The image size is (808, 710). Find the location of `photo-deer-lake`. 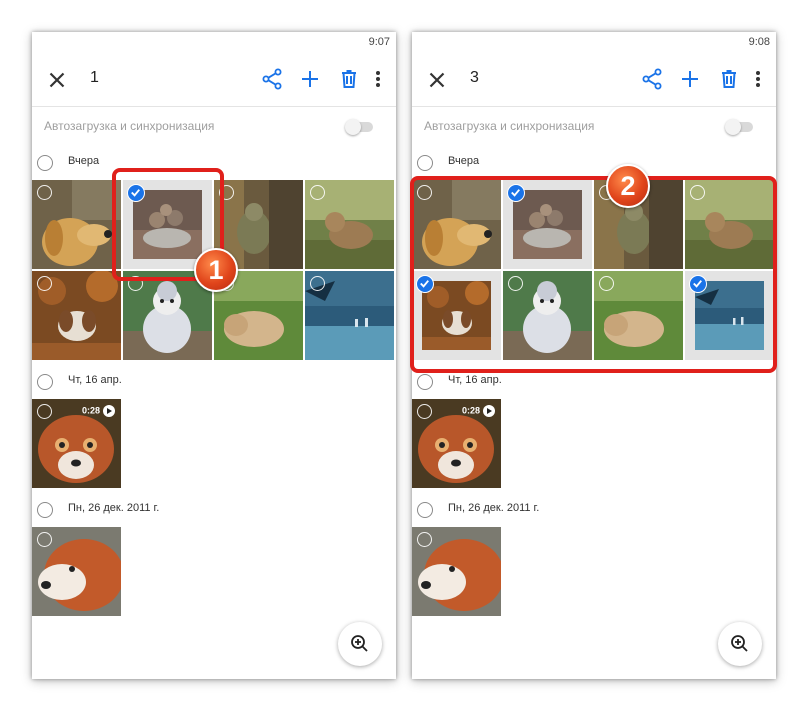

photo-deer-lake is located at coordinates (349, 315).